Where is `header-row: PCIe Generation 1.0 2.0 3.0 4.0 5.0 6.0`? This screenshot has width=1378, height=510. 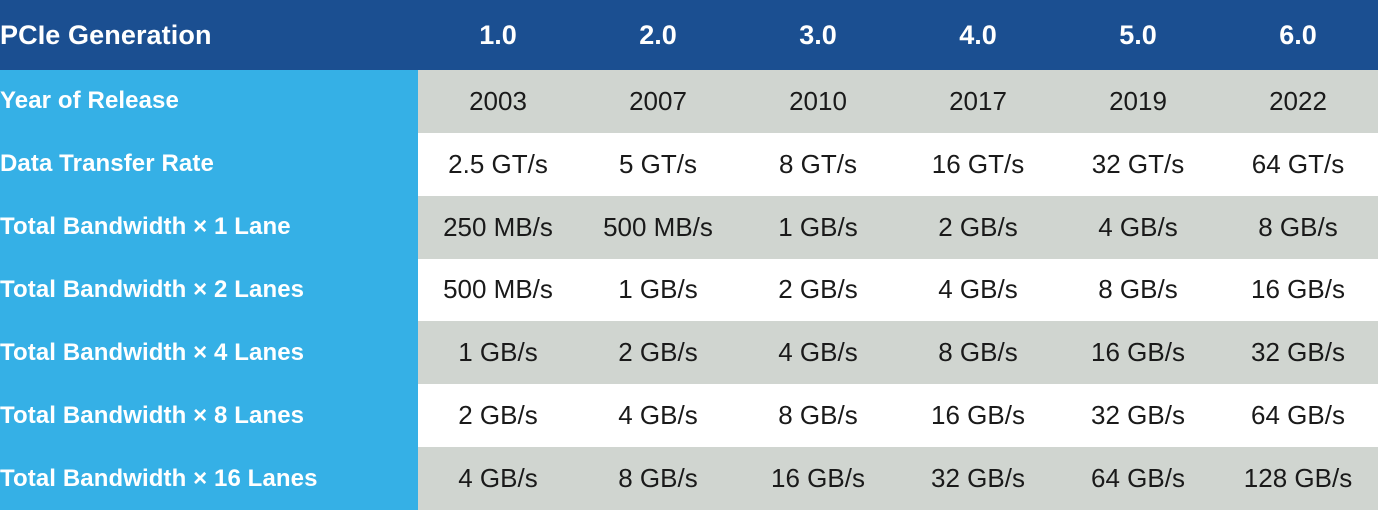
header-row: PCIe Generation 1.0 2.0 3.0 4.0 5.0 6.0 is located at coordinates (689, 35).